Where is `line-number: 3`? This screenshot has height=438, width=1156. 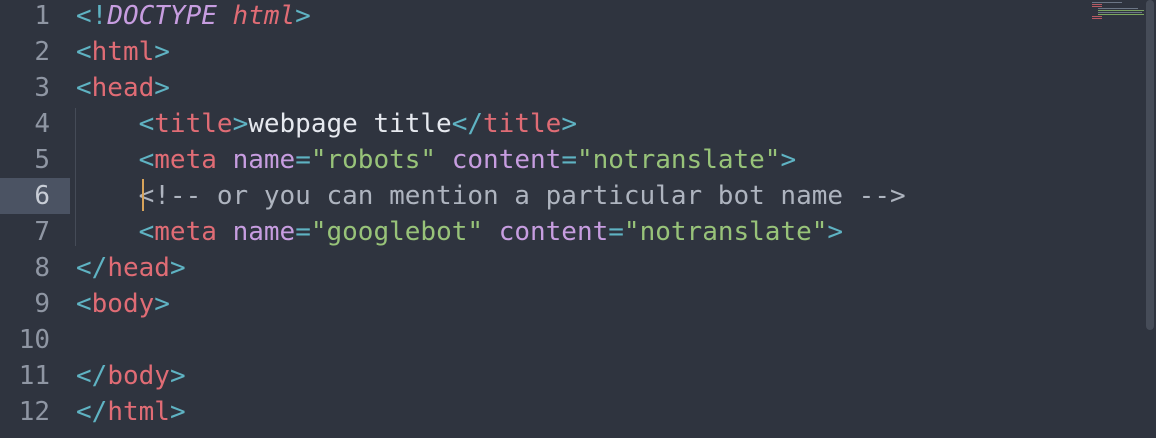
line-number: 3 is located at coordinates (42, 88).